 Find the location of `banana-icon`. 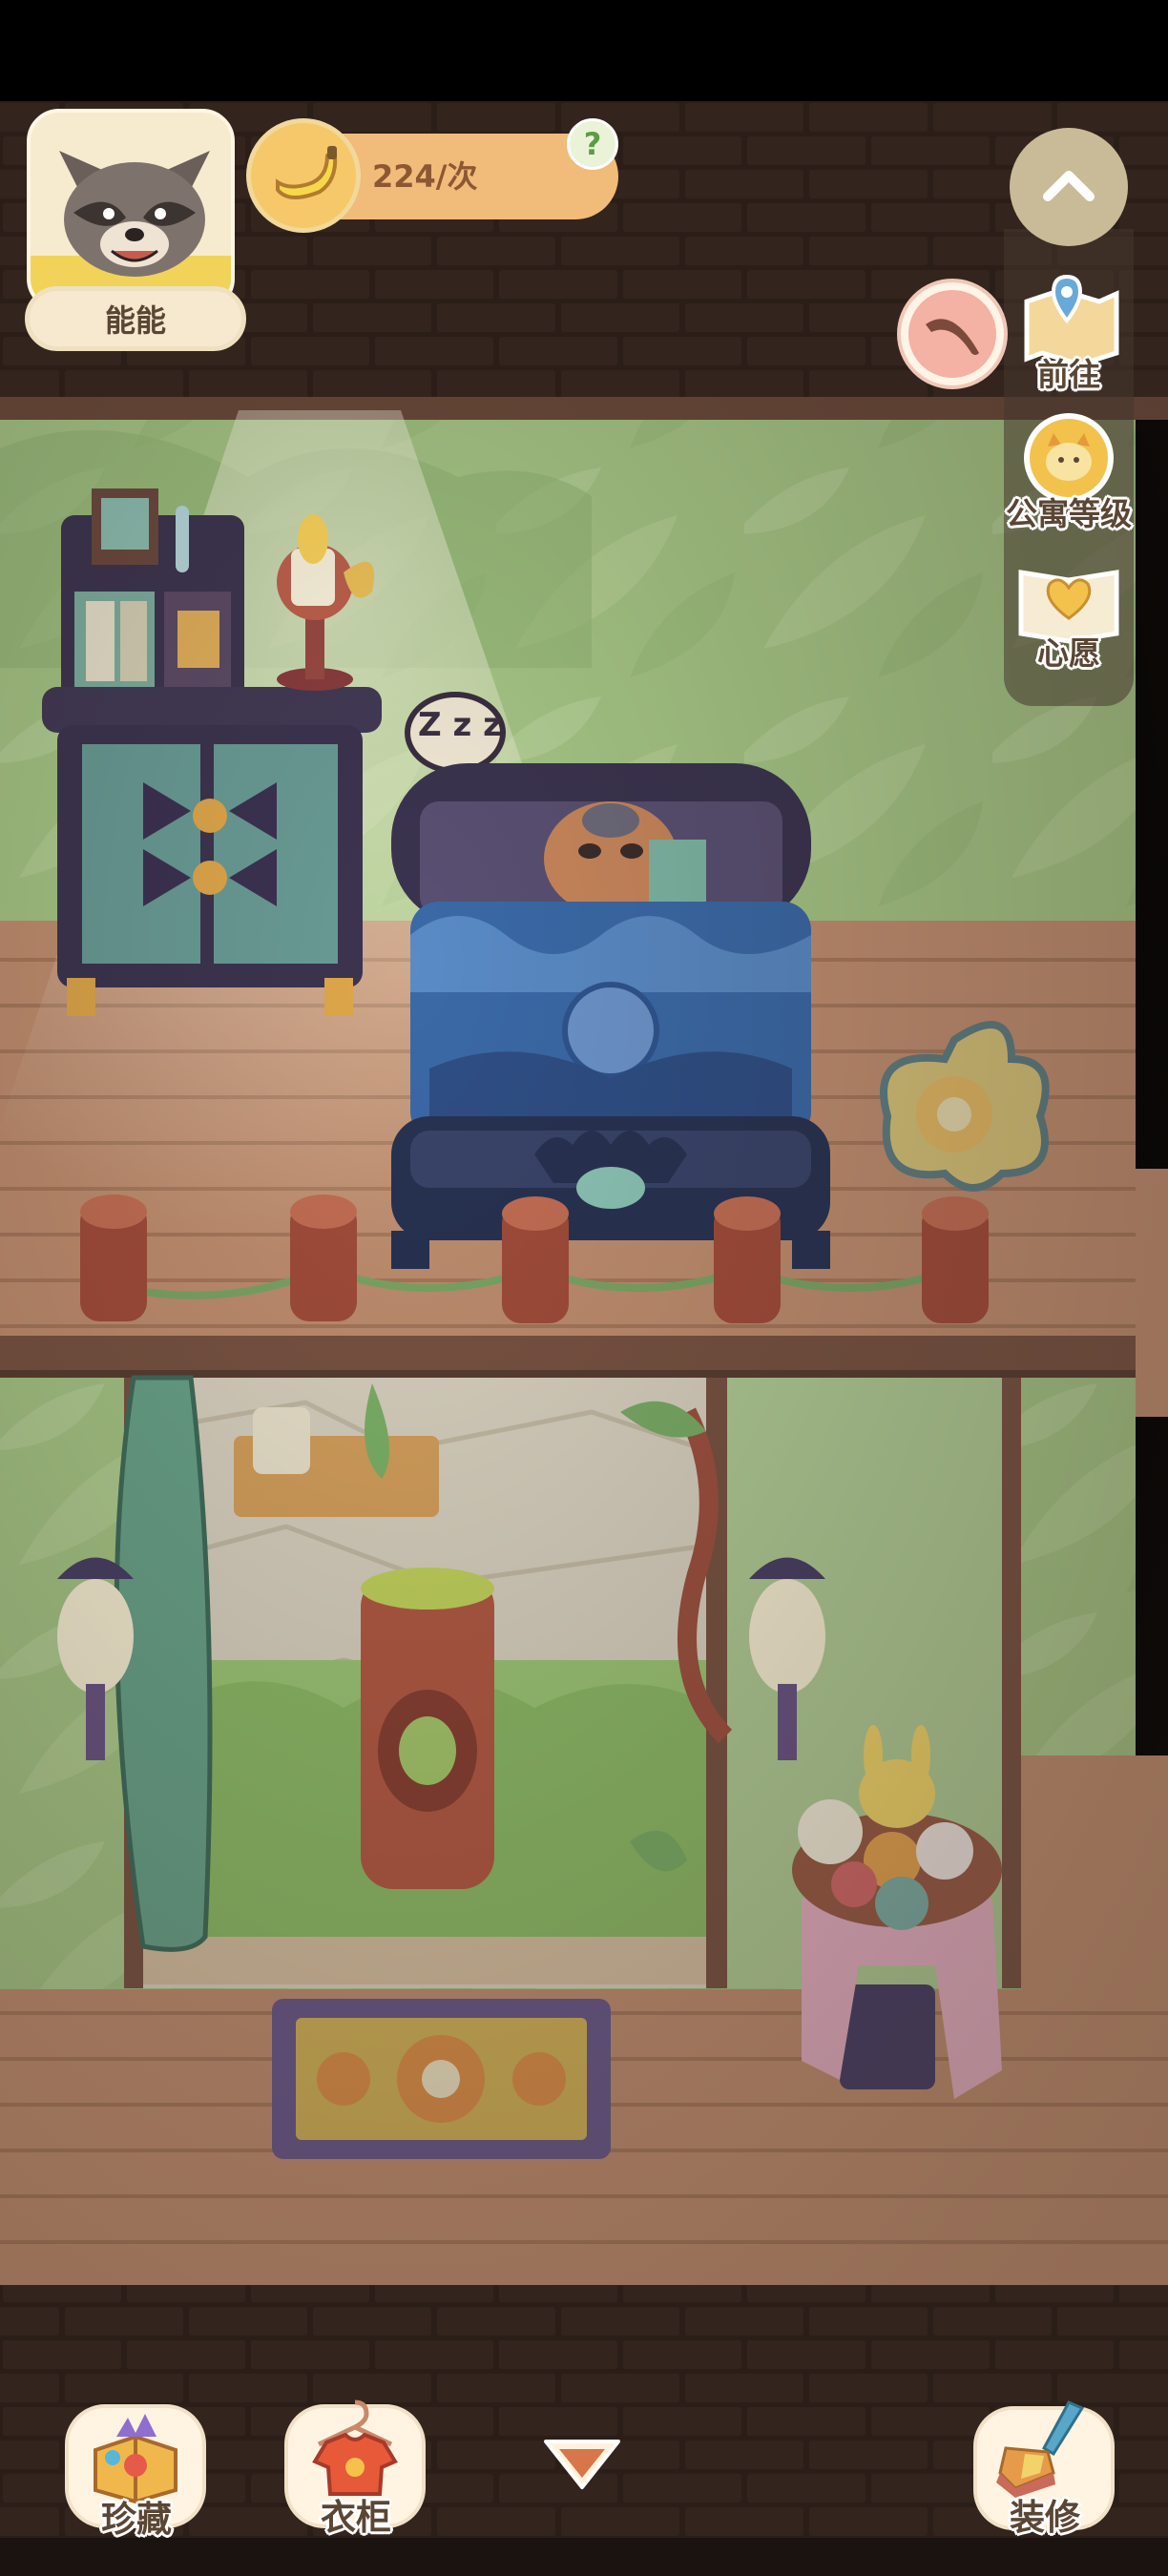

banana-icon is located at coordinates (303, 175).